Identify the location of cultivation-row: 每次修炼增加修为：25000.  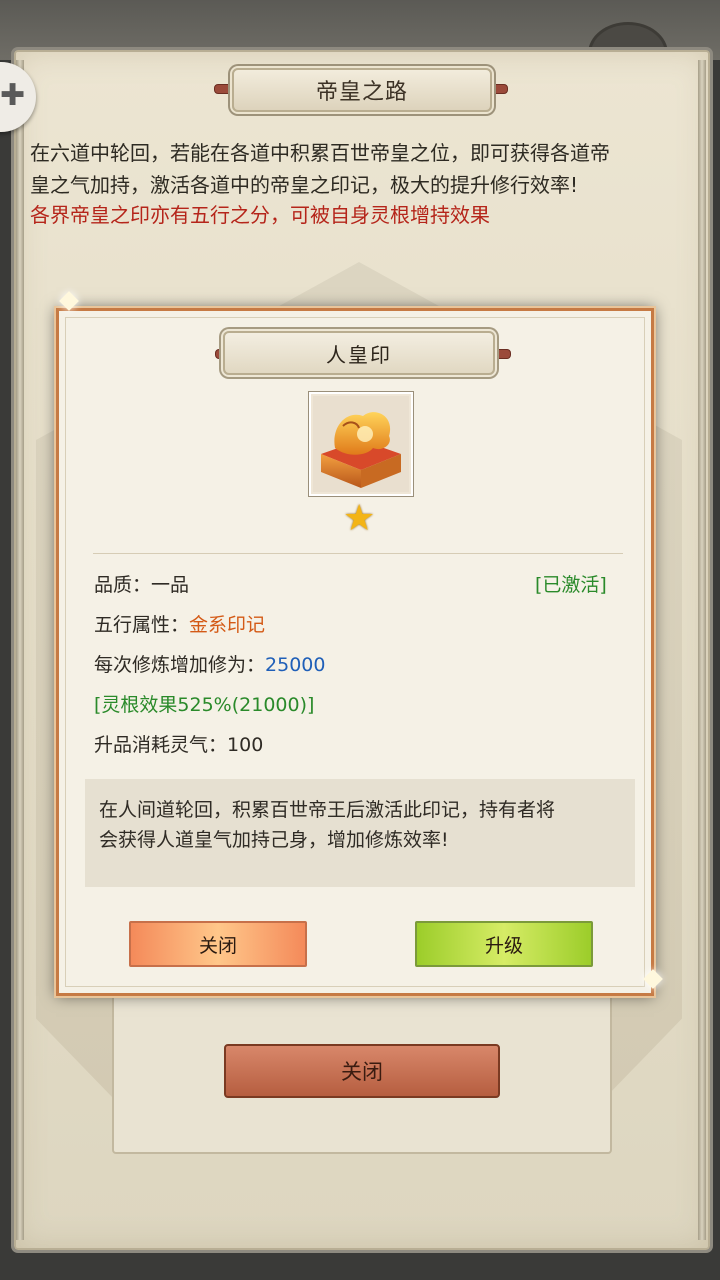
(209, 665).